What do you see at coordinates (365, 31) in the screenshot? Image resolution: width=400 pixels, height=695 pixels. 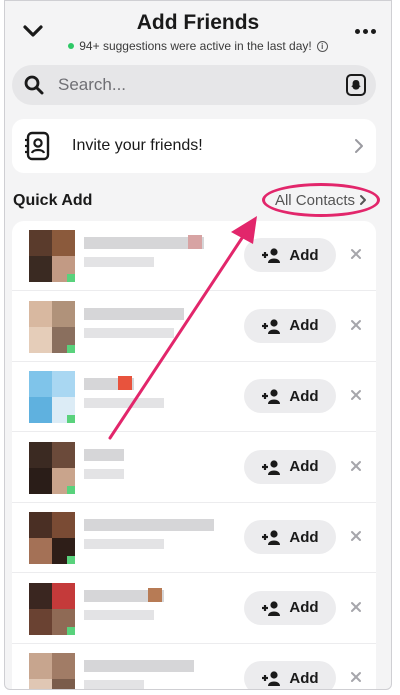 I see `more-options-icon` at bounding box center [365, 31].